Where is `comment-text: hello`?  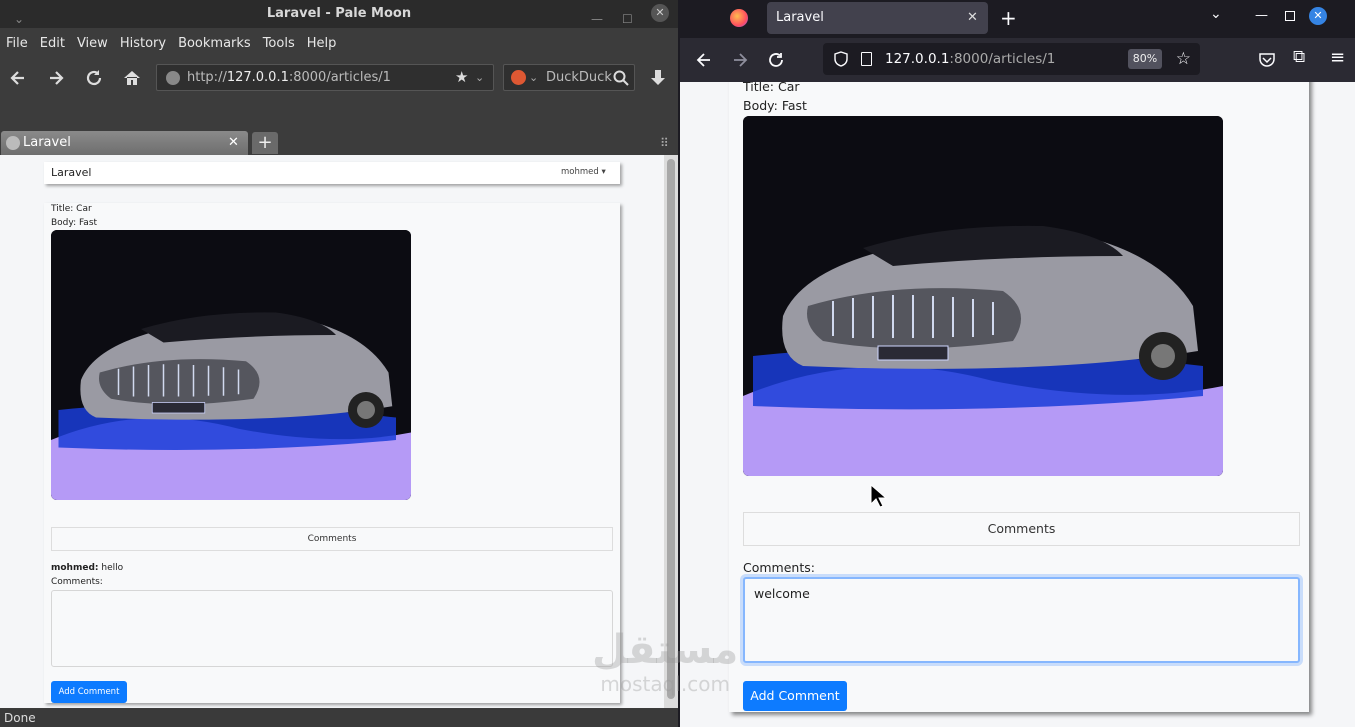 comment-text: hello is located at coordinates (112, 568).